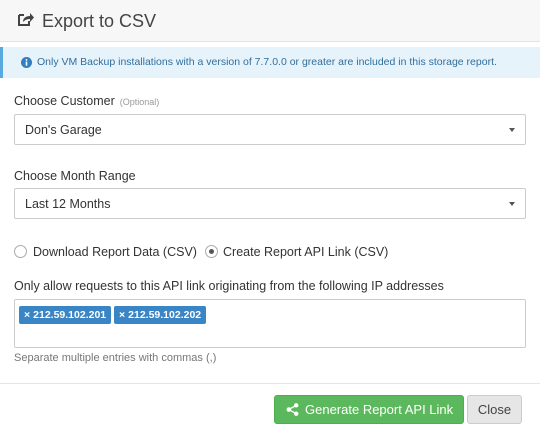 The height and width of the screenshot is (433, 540). Describe the element at coordinates (270, 129) in the screenshot. I see `customer-select: Don's Garage` at that location.